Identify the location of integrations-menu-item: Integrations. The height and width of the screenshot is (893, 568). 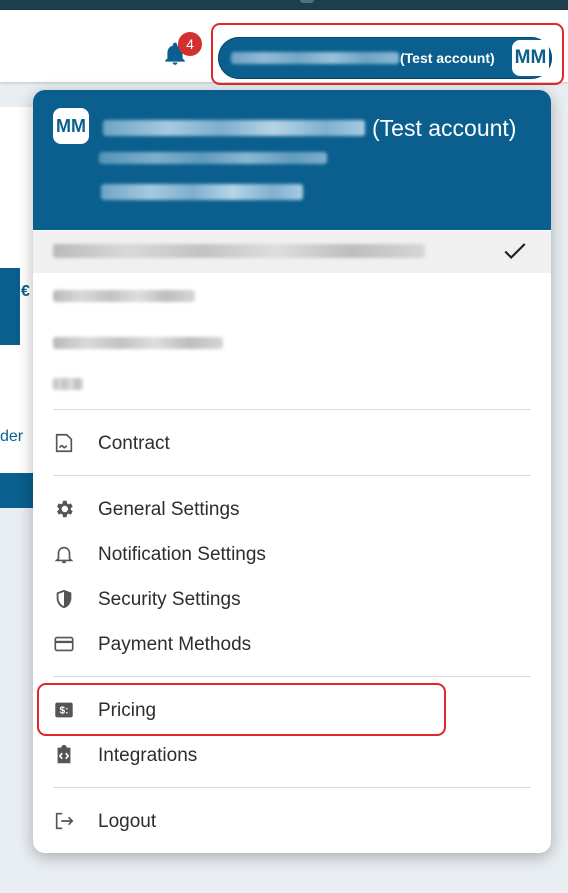
(292, 755).